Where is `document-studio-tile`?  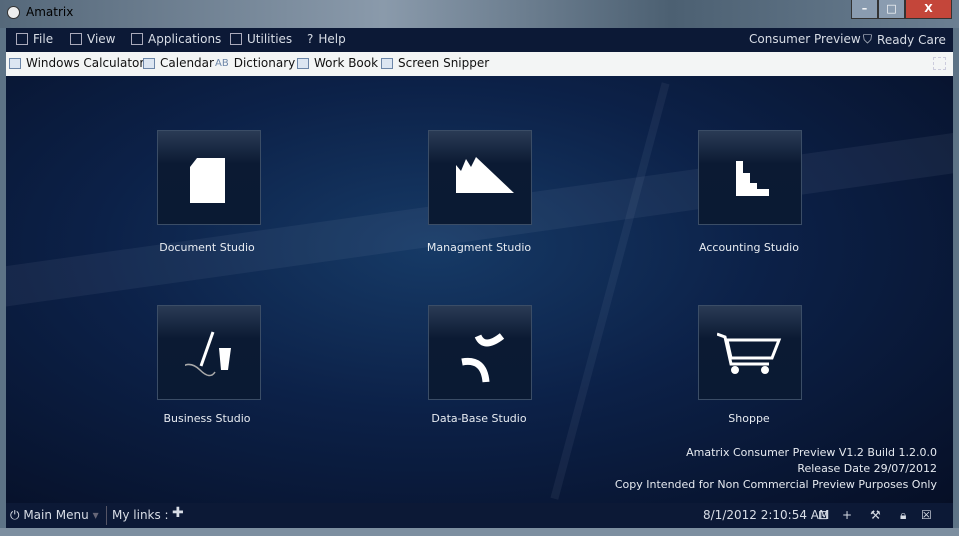
document-studio-tile is located at coordinates (209, 177).